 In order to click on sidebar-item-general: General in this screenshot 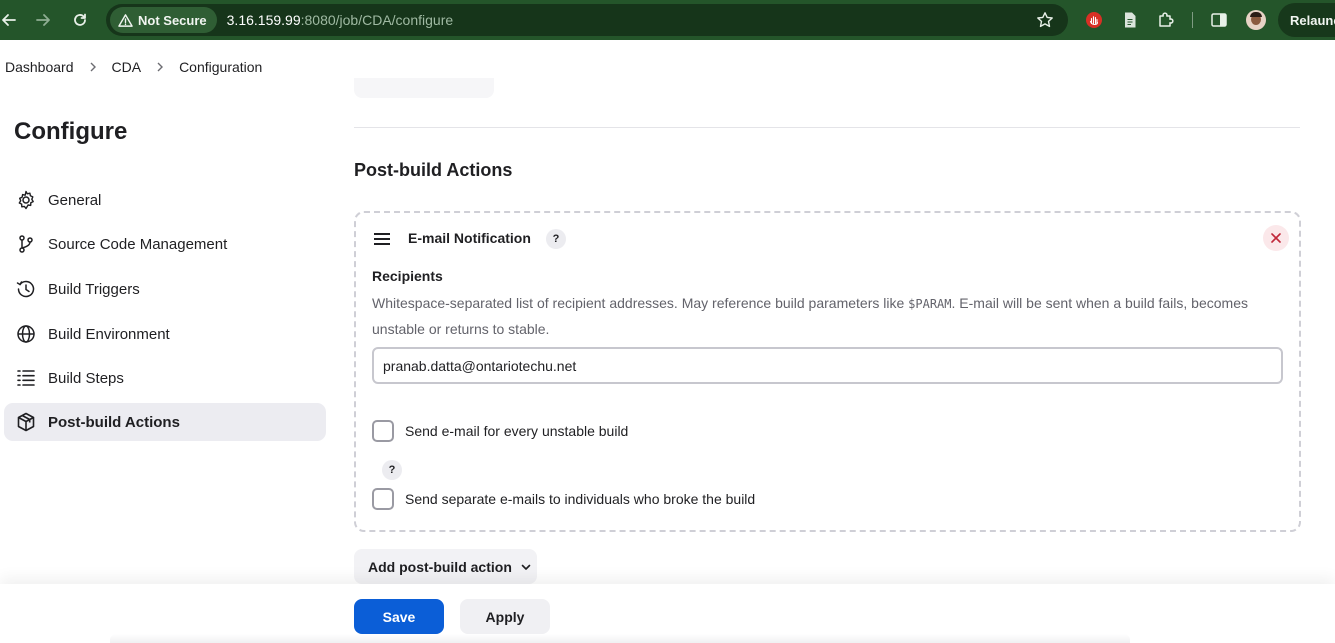, I will do `click(165, 200)`.